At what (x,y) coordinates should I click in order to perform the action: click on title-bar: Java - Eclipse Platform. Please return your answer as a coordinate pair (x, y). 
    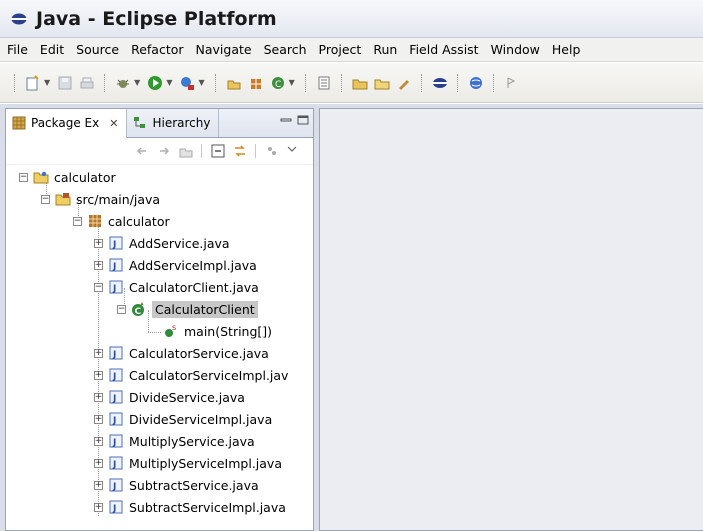
    Looking at the image, I should click on (351, 19).